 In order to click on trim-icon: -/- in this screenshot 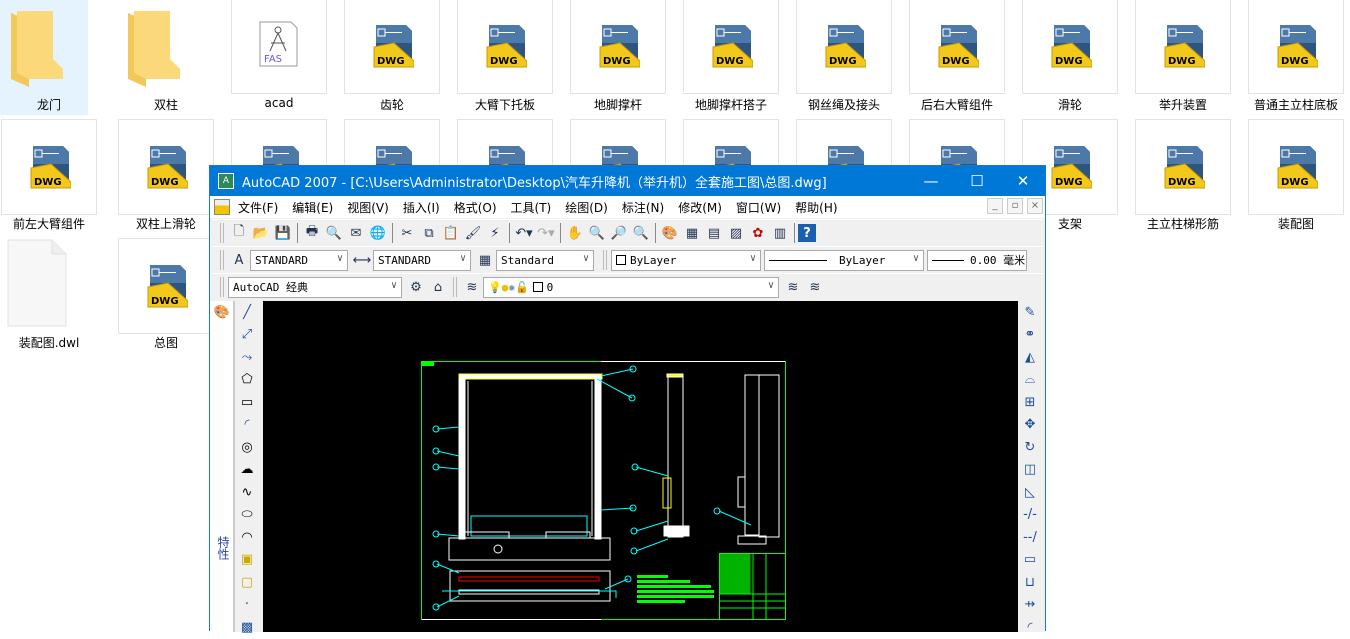, I will do `click(1030, 515)`.